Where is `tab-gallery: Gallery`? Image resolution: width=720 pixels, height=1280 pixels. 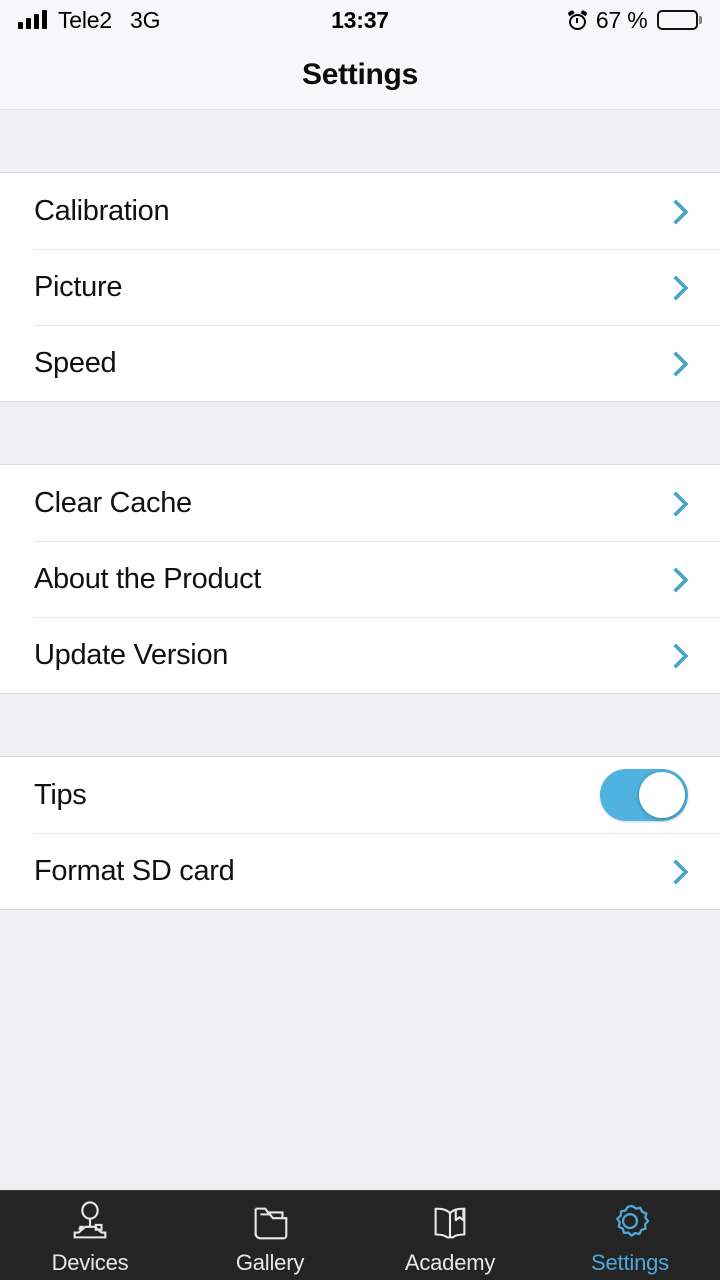 tab-gallery: Gallery is located at coordinates (270, 1235).